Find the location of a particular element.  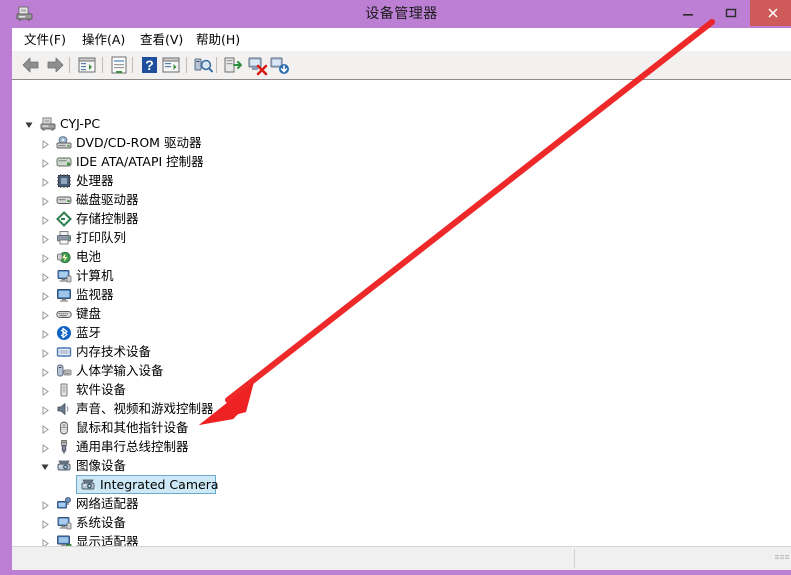

system-device-icon is located at coordinates (64, 523).